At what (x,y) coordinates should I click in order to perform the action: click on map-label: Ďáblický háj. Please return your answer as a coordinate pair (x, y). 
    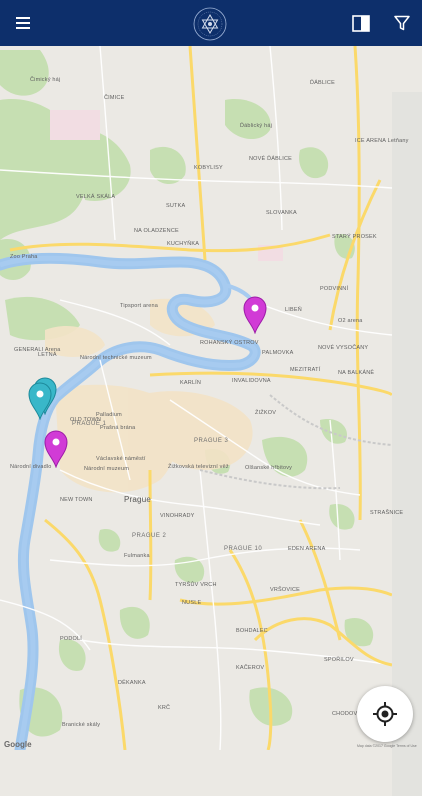
    Looking at the image, I should click on (256, 126).